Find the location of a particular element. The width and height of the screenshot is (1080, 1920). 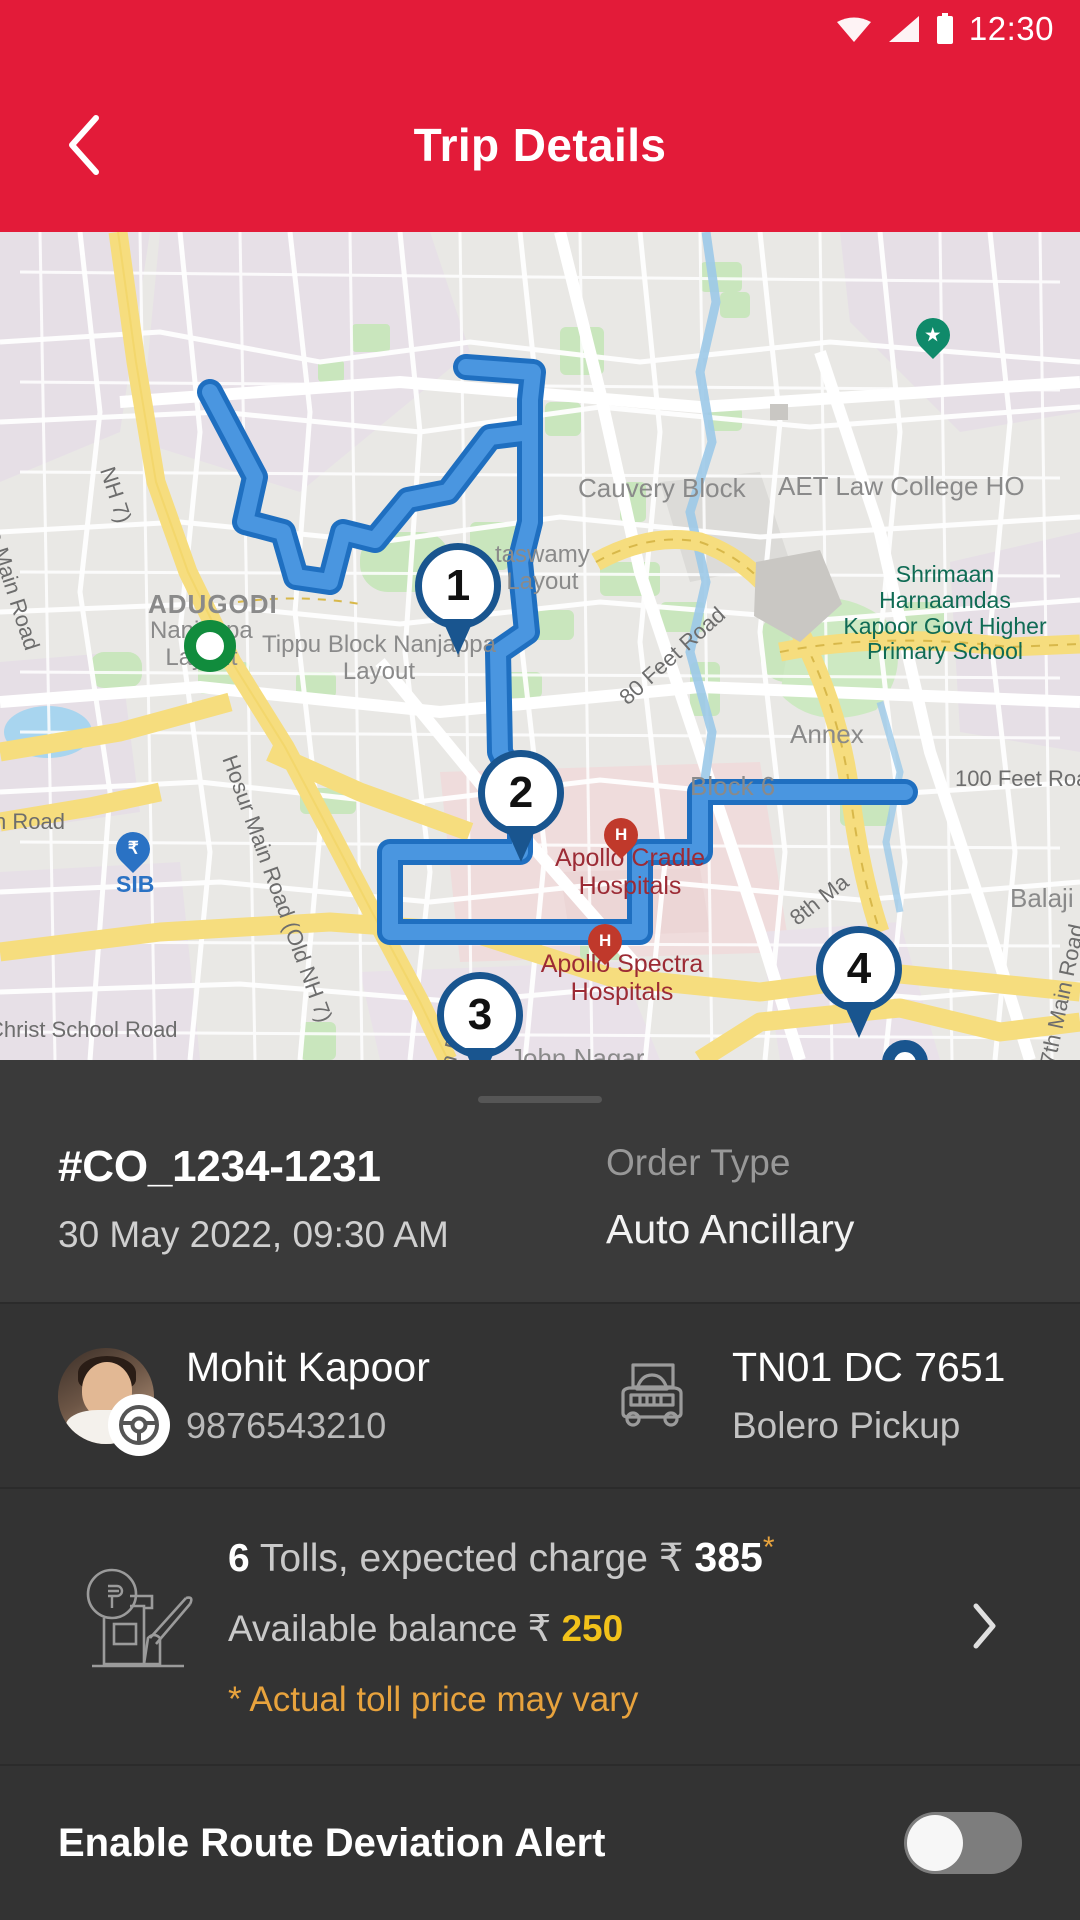

steering-wheel-icon is located at coordinates (139, 1424).